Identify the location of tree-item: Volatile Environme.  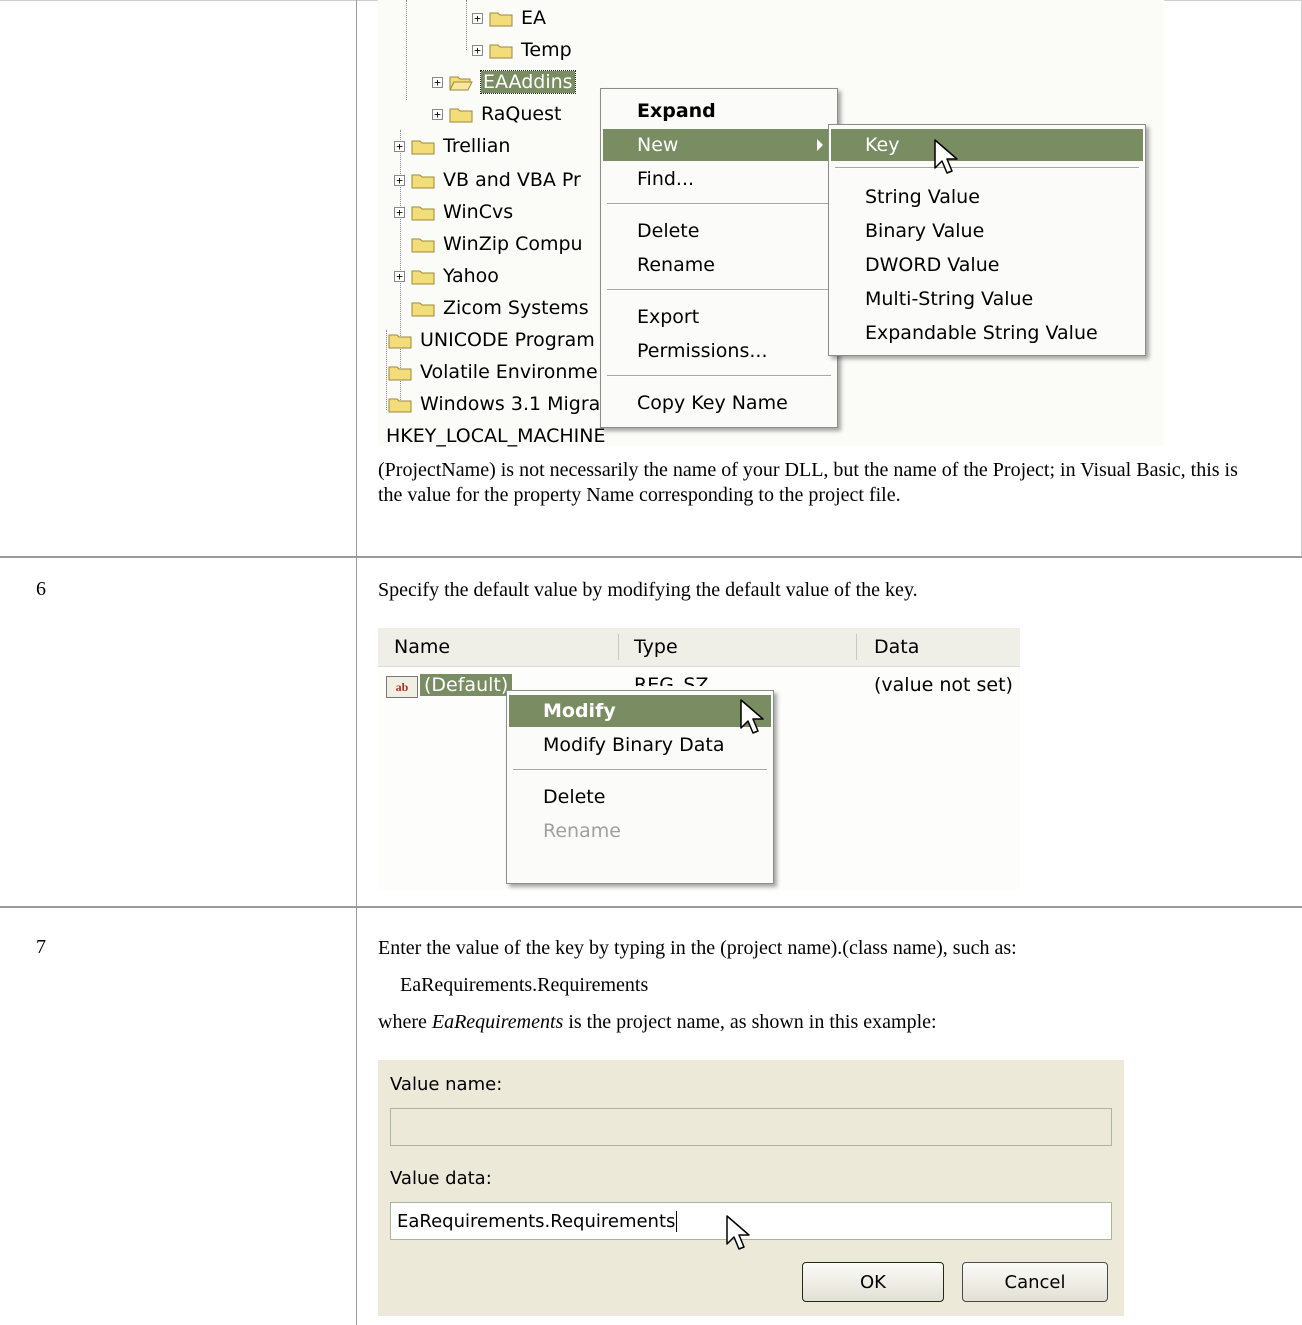
(493, 372).